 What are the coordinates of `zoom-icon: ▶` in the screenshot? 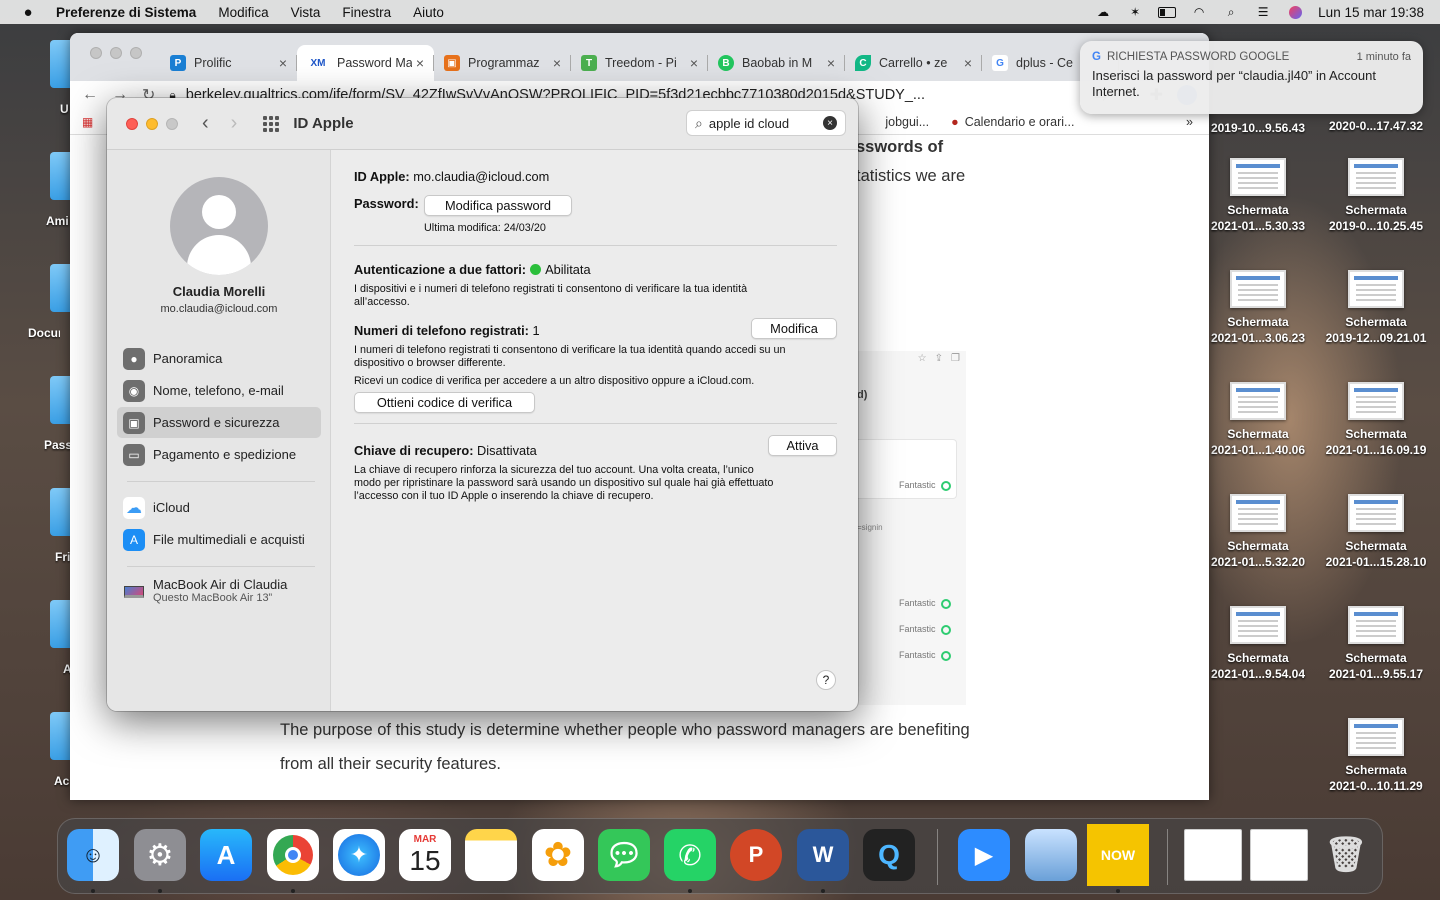 It's located at (984, 855).